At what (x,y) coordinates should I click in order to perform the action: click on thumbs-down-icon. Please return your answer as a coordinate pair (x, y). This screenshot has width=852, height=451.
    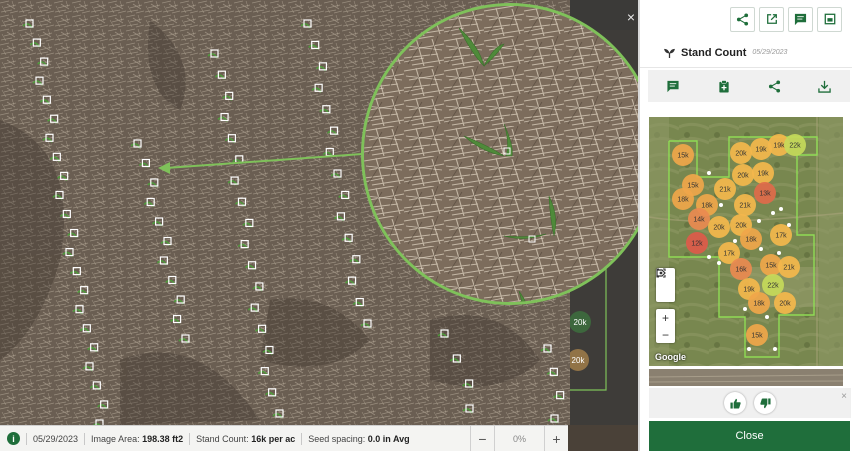
    Looking at the image, I should click on (765, 402).